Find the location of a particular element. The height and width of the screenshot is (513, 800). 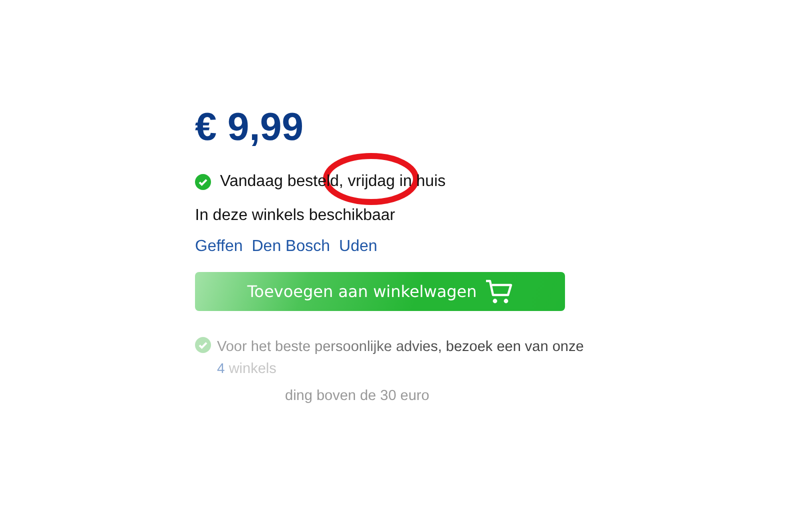

price: € 9,99 is located at coordinates (249, 128).